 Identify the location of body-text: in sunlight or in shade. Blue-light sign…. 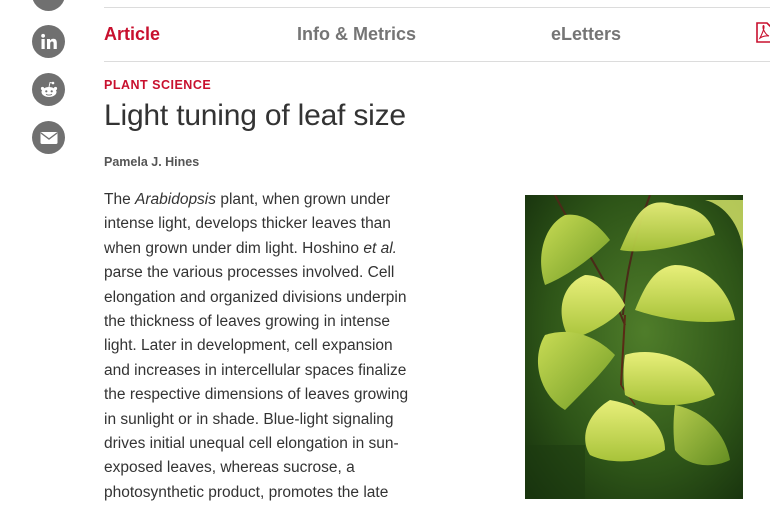
(249, 419).